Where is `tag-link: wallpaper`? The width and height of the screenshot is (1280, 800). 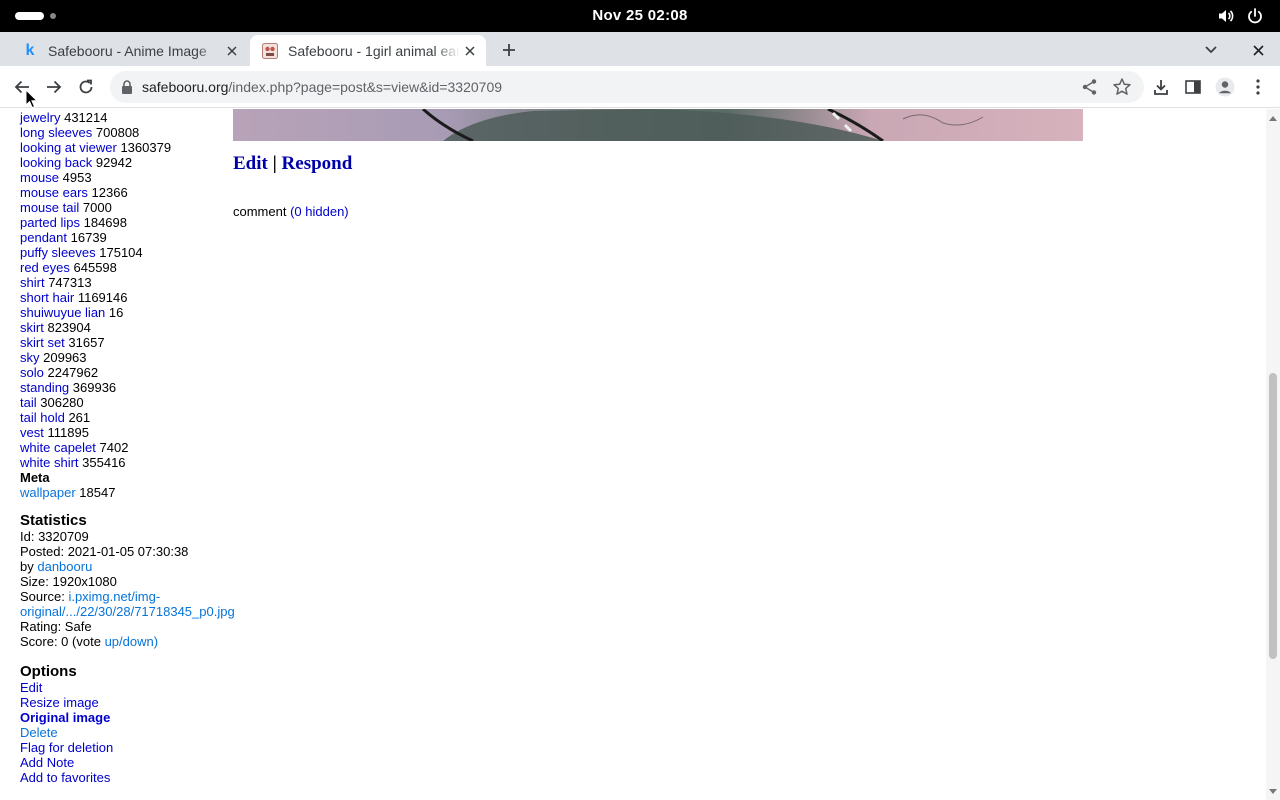
tag-link: wallpaper is located at coordinates (48, 492).